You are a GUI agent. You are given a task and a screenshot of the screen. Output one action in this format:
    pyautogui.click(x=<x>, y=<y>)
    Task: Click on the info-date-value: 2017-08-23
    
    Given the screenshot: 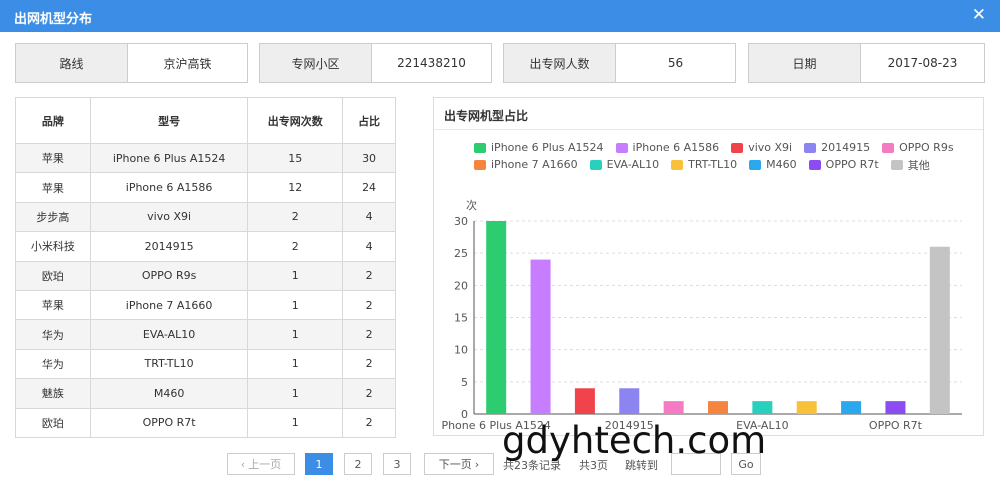 What is the action you would take?
    pyautogui.click(x=922, y=63)
    